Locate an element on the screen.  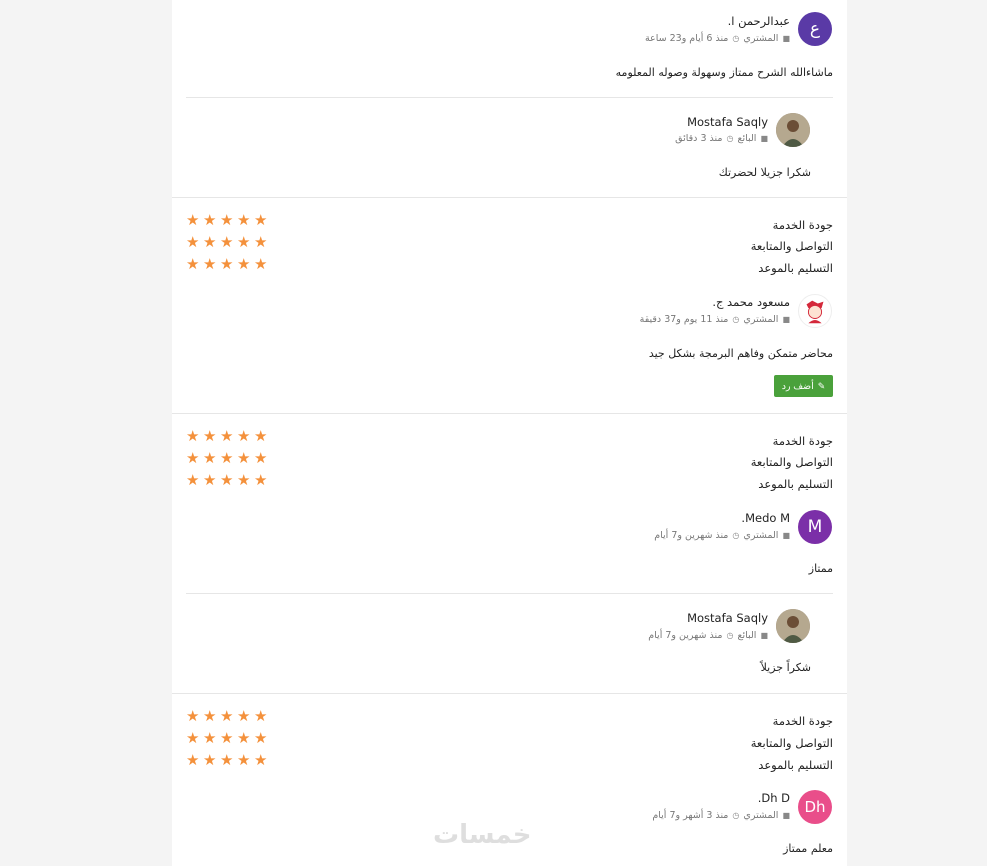
review-comment: معلم ممتاز is located at coordinates (808, 848).